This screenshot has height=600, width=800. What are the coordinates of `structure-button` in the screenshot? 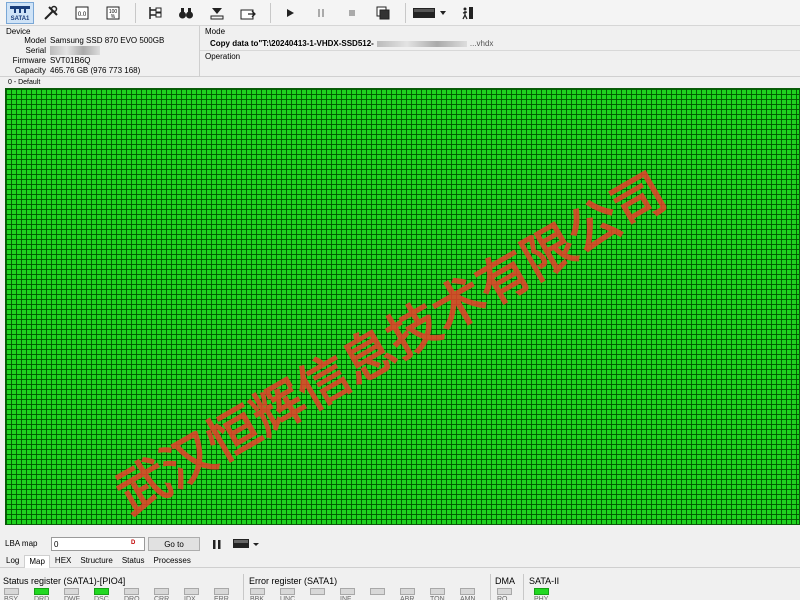 It's located at (155, 13).